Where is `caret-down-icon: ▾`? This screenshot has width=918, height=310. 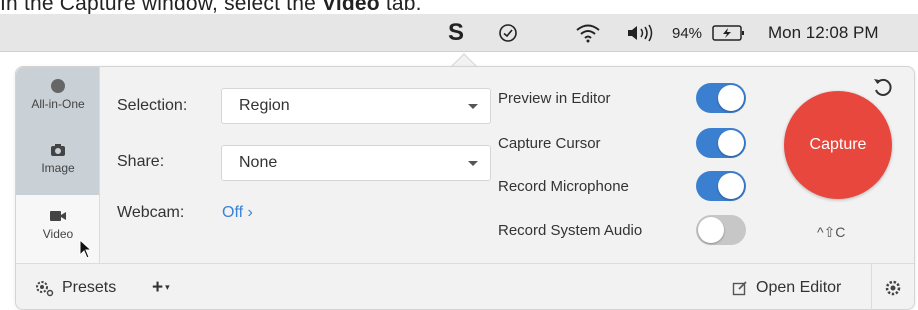
caret-down-icon: ▾ is located at coordinates (167, 287).